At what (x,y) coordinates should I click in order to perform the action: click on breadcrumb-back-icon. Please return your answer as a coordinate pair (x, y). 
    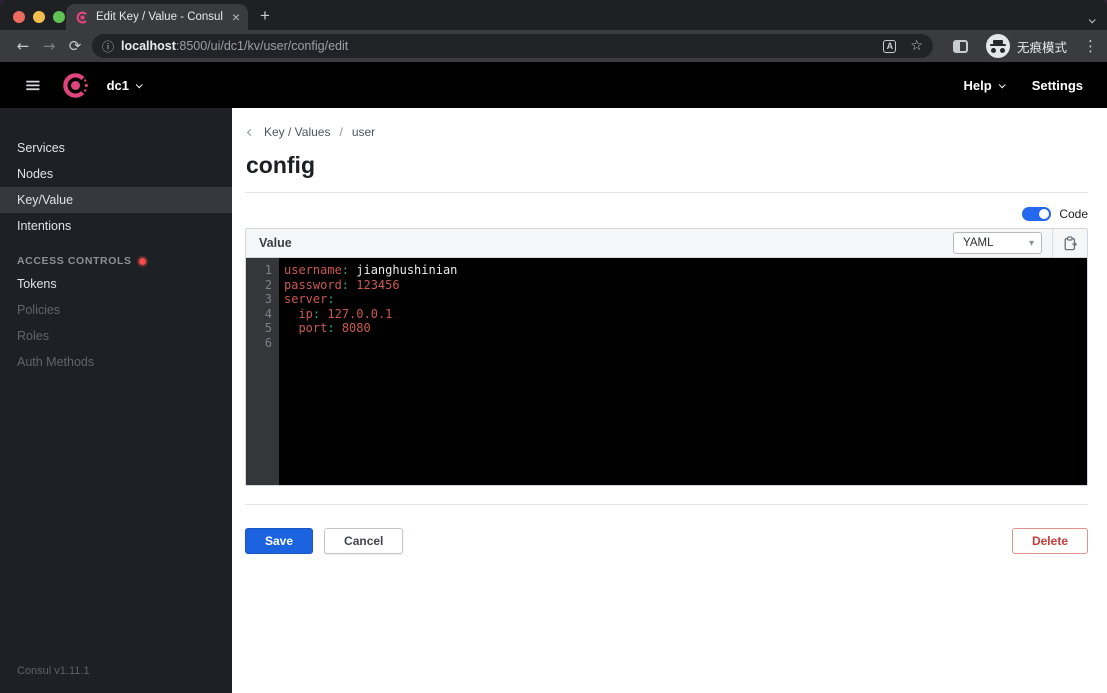
    Looking at the image, I should click on (250, 132).